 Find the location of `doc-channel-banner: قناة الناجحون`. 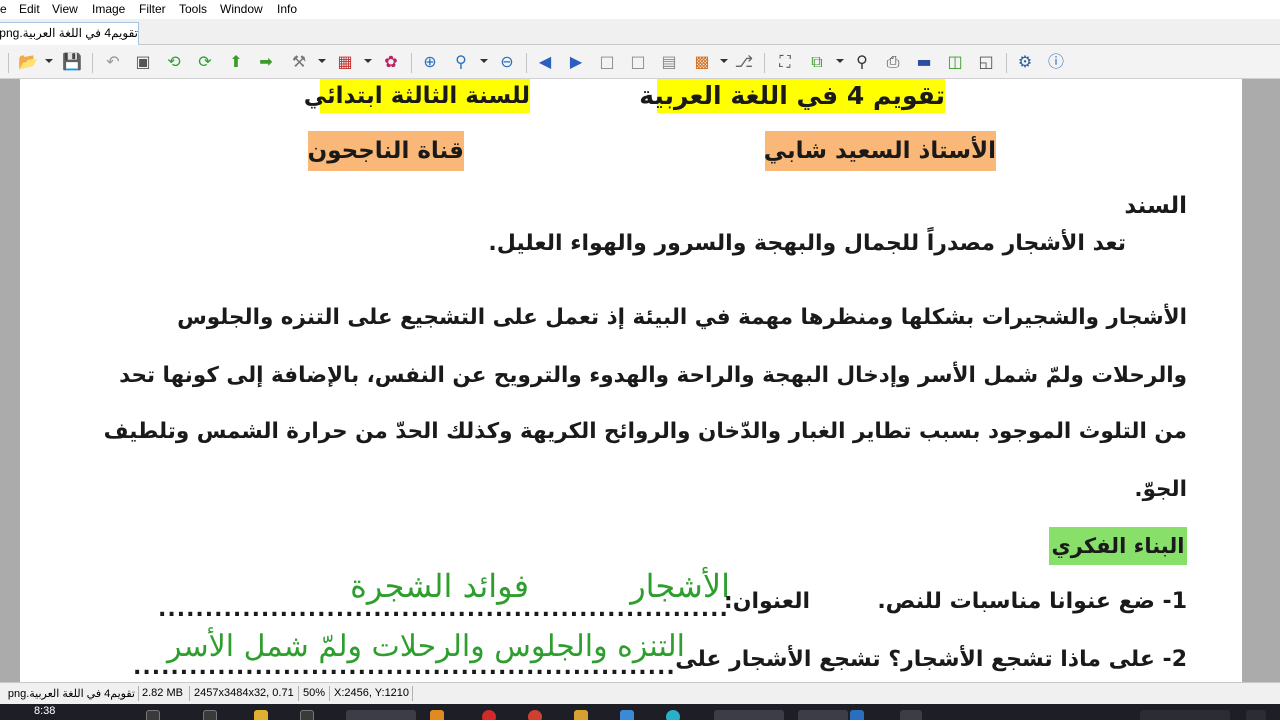

doc-channel-banner: قناة الناجحون is located at coordinates (386, 151).